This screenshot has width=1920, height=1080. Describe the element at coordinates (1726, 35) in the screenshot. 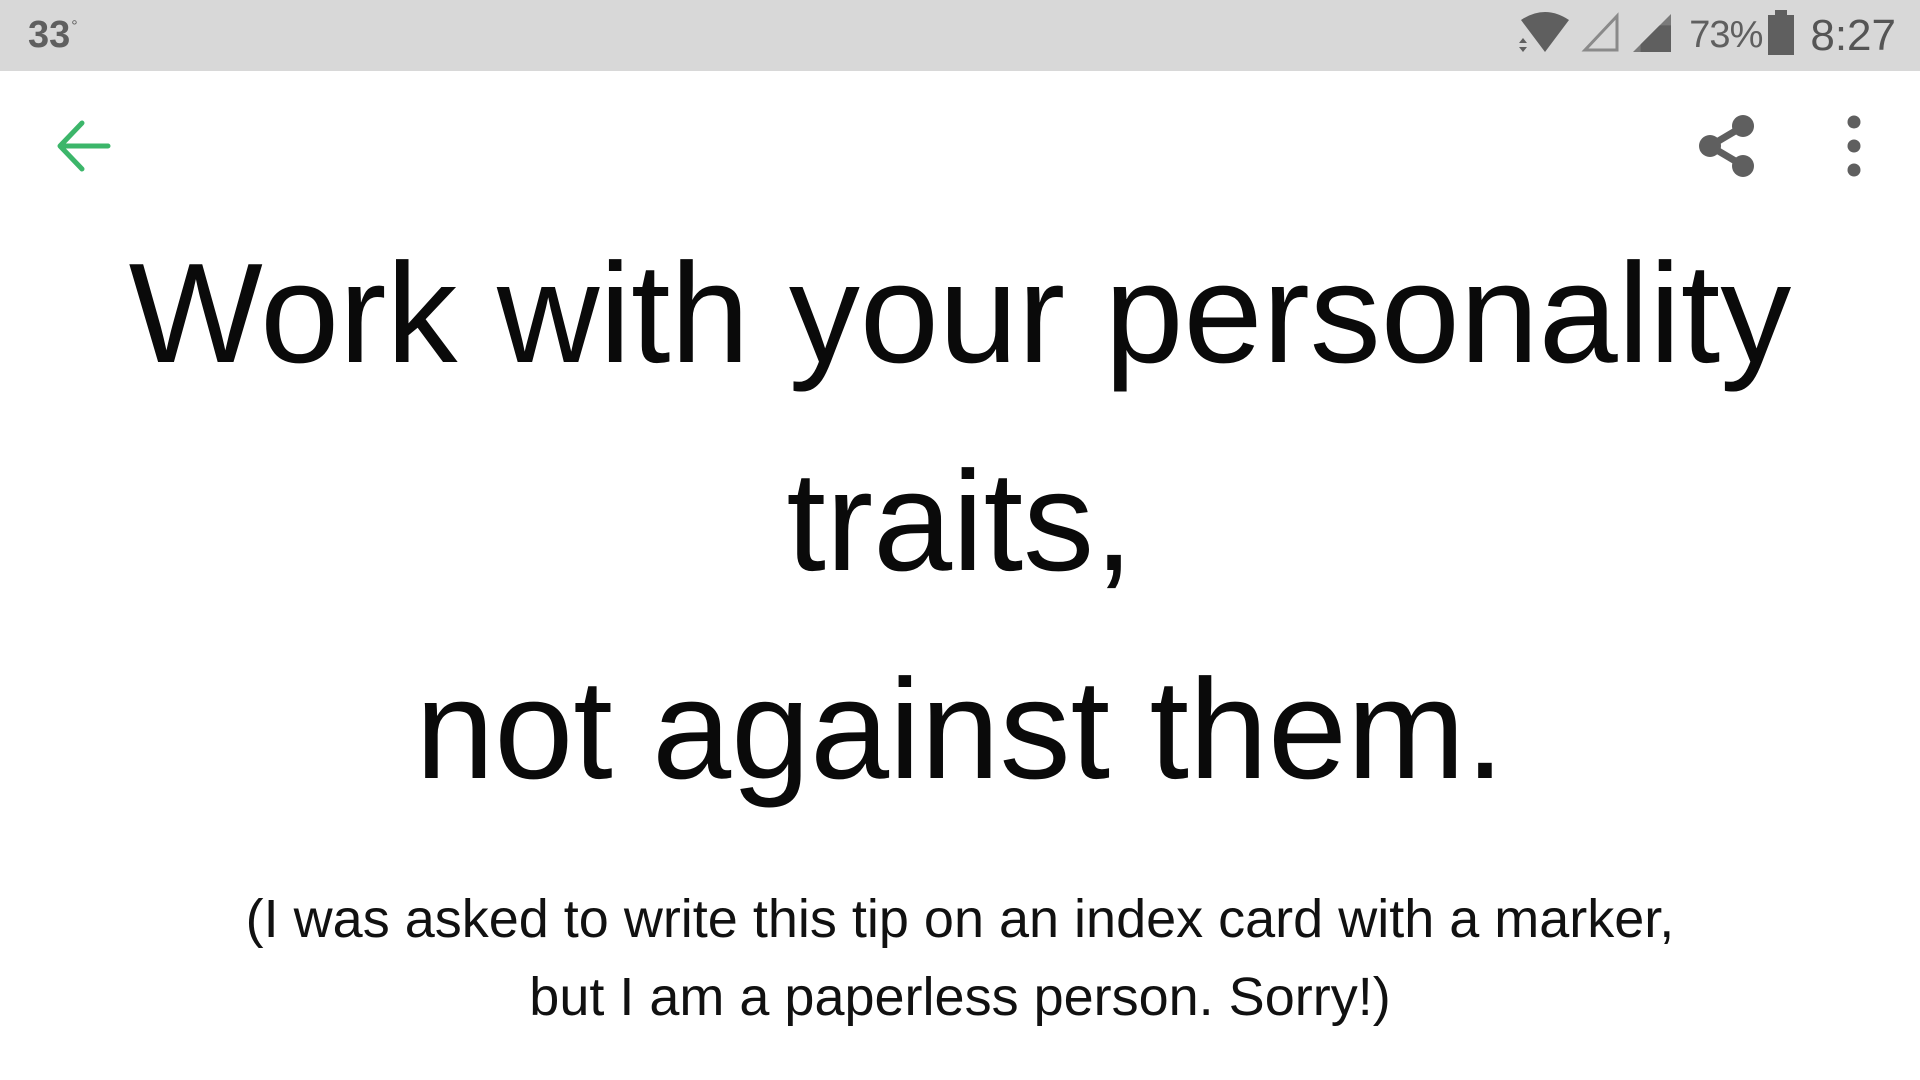

I see `battery-percent: 73%` at that location.